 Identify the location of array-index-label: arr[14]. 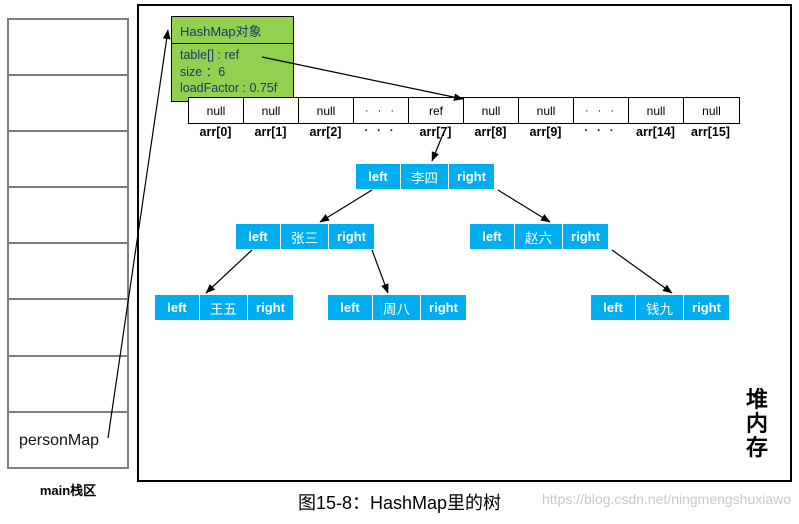
(655, 132).